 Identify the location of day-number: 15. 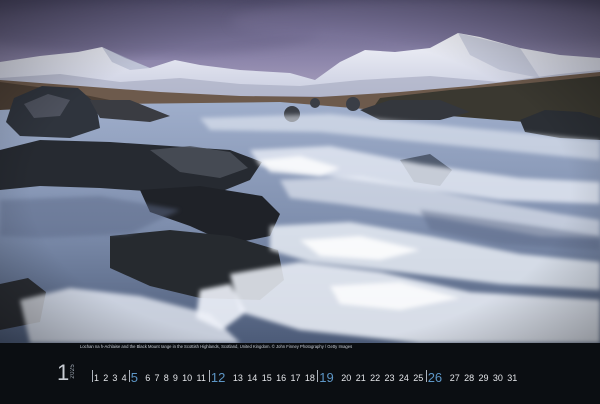
(266, 378).